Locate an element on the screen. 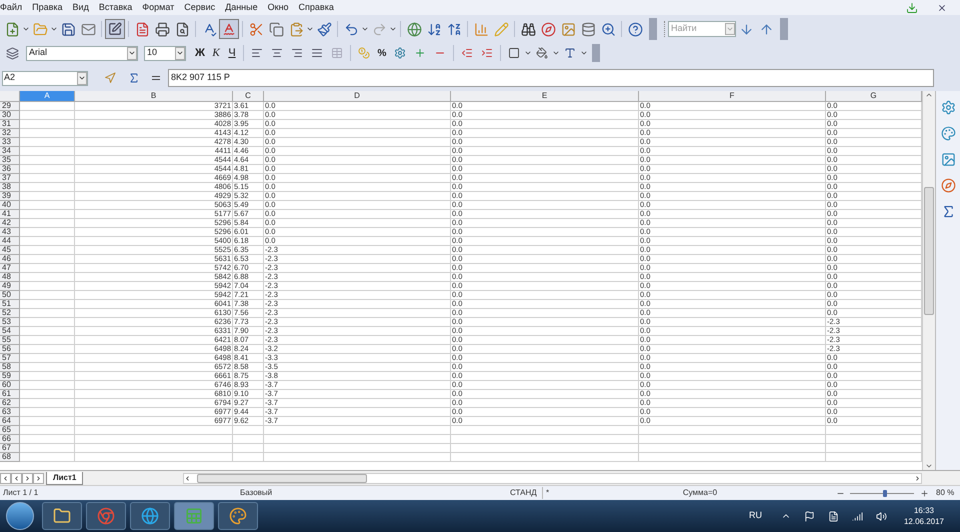 The height and width of the screenshot is (532, 960). clock-date: 12.06.2017 is located at coordinates (924, 521).